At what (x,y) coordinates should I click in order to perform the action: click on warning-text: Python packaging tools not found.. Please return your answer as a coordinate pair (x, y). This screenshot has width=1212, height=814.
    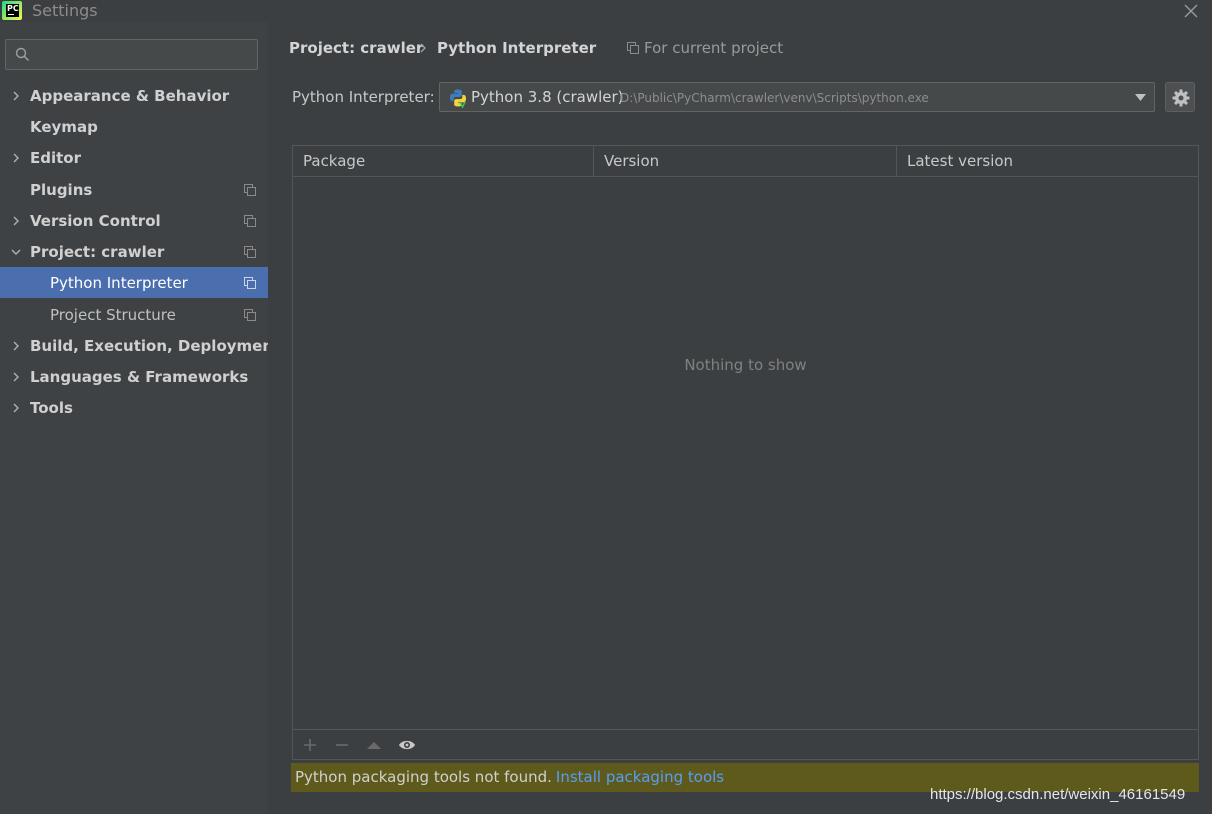
    Looking at the image, I should click on (423, 777).